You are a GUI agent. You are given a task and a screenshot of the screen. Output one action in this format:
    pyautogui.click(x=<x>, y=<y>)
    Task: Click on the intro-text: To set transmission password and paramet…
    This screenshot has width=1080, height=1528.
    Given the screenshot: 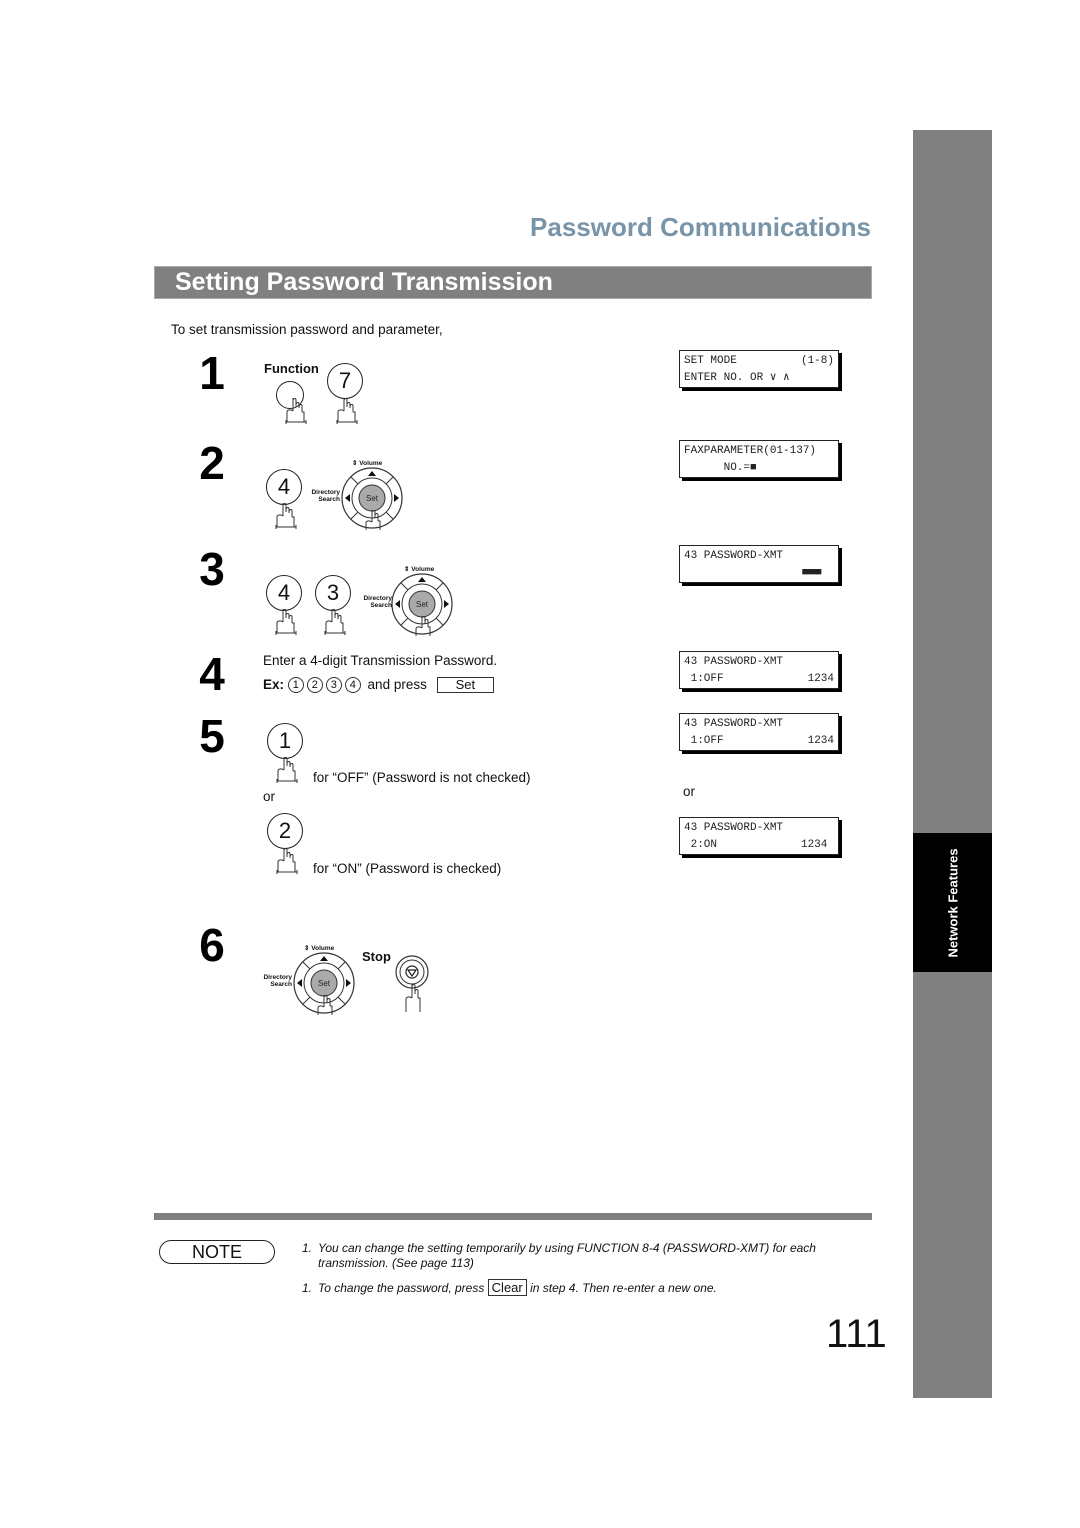 What is the action you would take?
    pyautogui.click(x=307, y=329)
    